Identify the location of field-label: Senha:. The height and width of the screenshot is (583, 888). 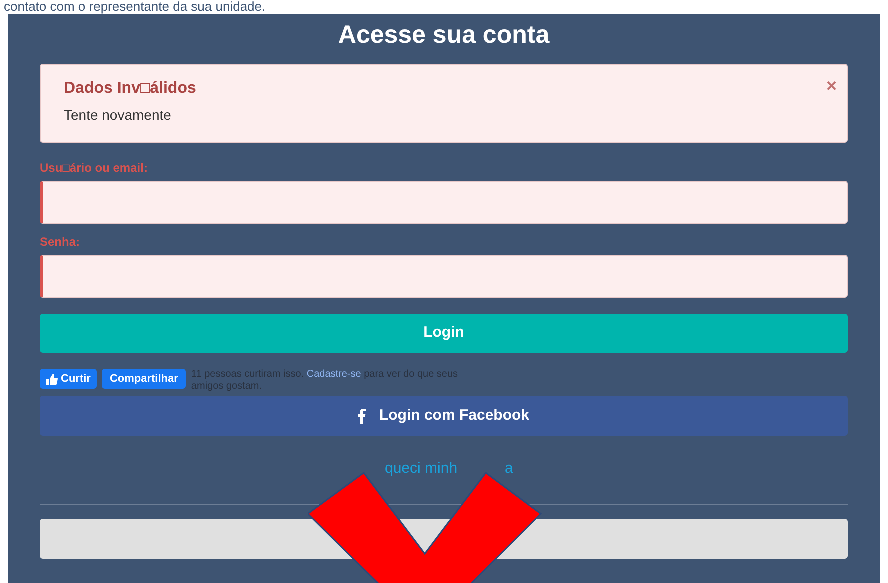
(61, 242).